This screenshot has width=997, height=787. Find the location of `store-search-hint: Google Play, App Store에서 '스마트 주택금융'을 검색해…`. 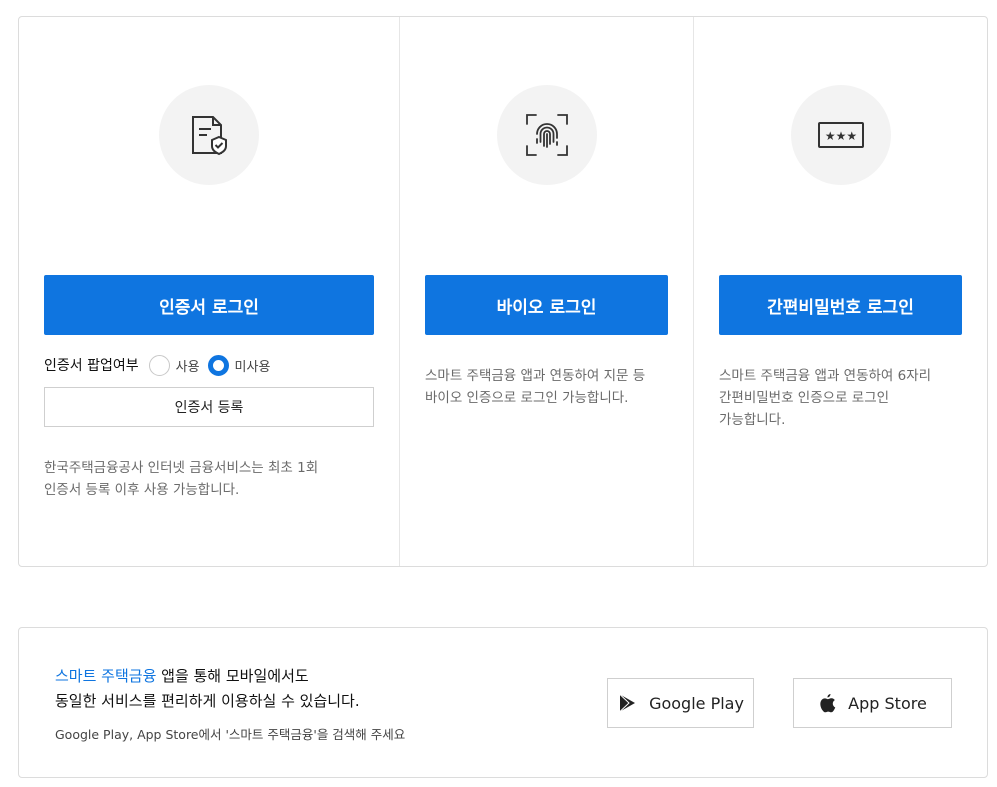

store-search-hint: Google Play, App Store에서 '스마트 주택금융'을 검색해… is located at coordinates (230, 734).